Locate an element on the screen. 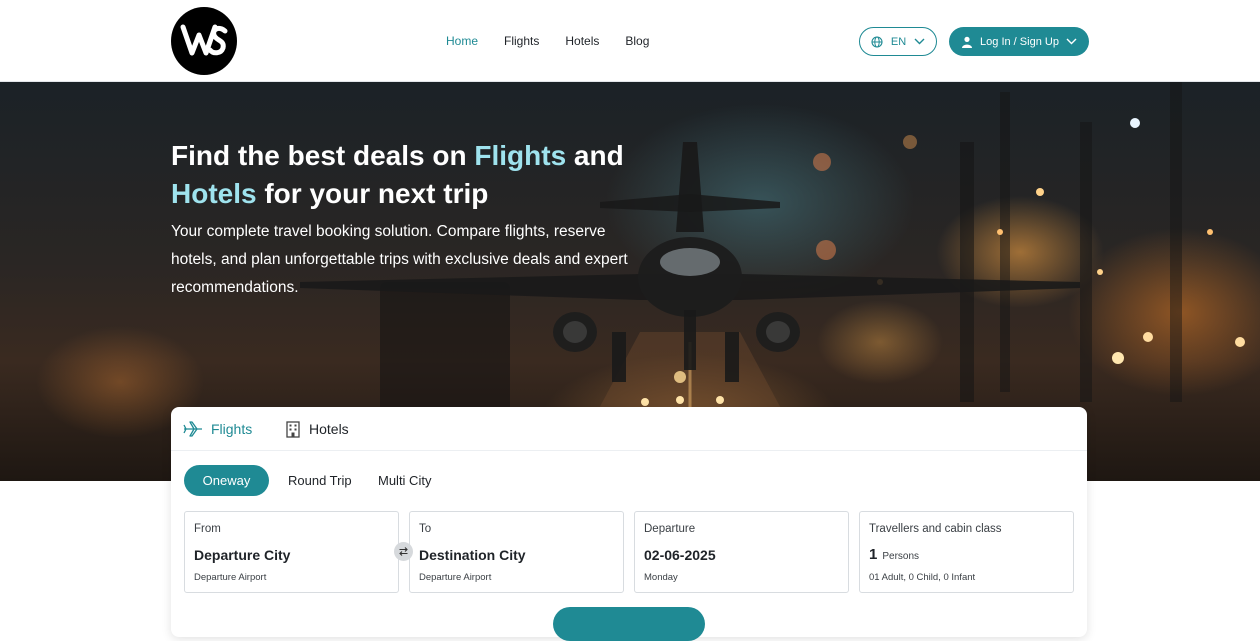 This screenshot has height=641, width=1260. headline-highlight-hotels: Hotels is located at coordinates (214, 193).